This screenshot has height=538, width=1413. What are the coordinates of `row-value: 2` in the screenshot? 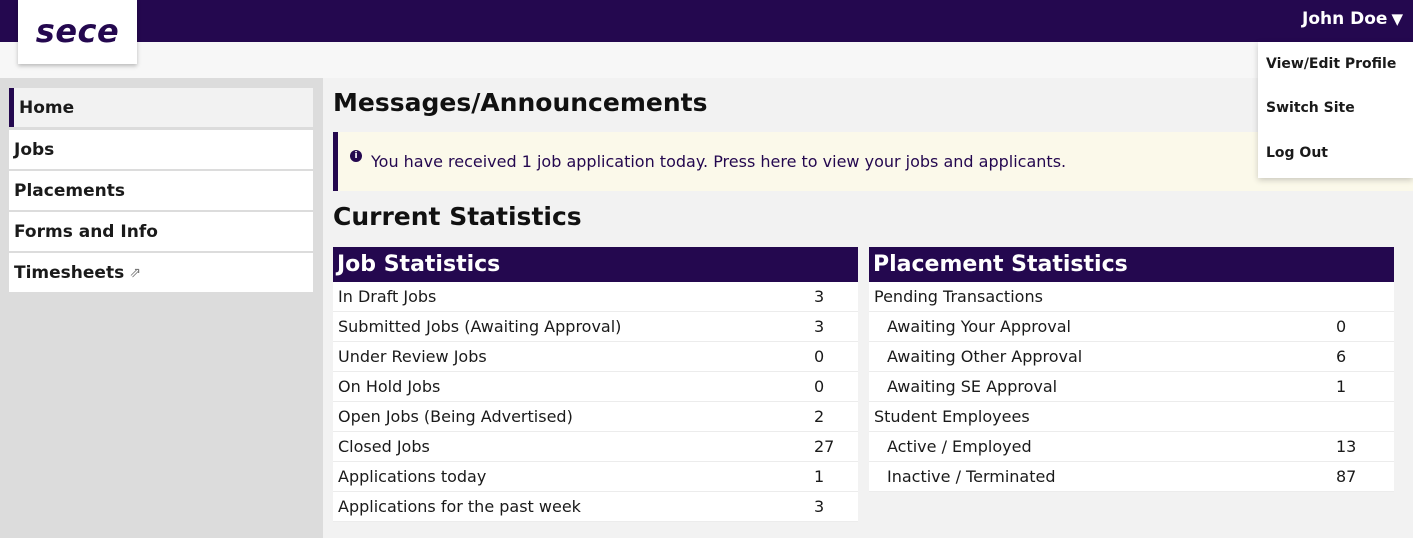 It's located at (819, 416).